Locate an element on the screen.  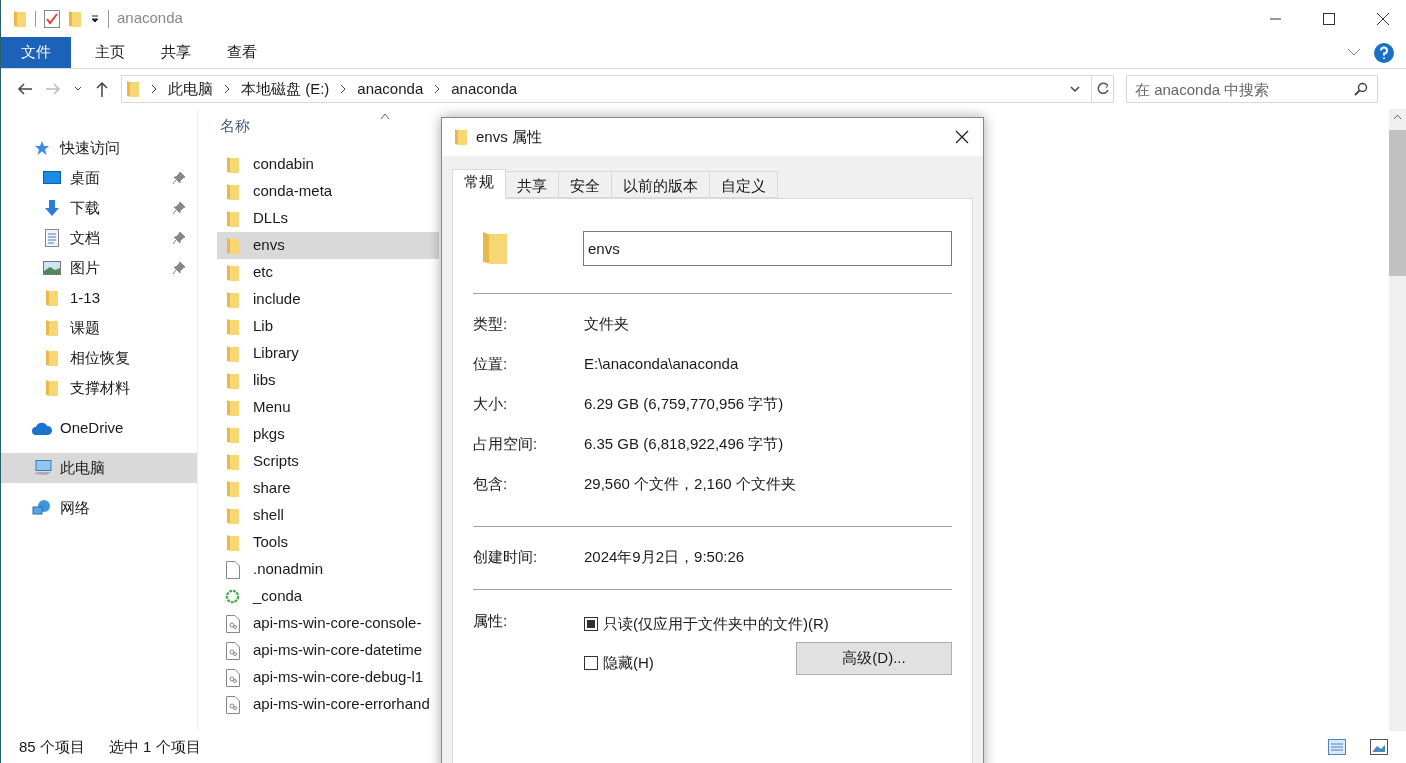
file-row: include is located at coordinates (328, 299).